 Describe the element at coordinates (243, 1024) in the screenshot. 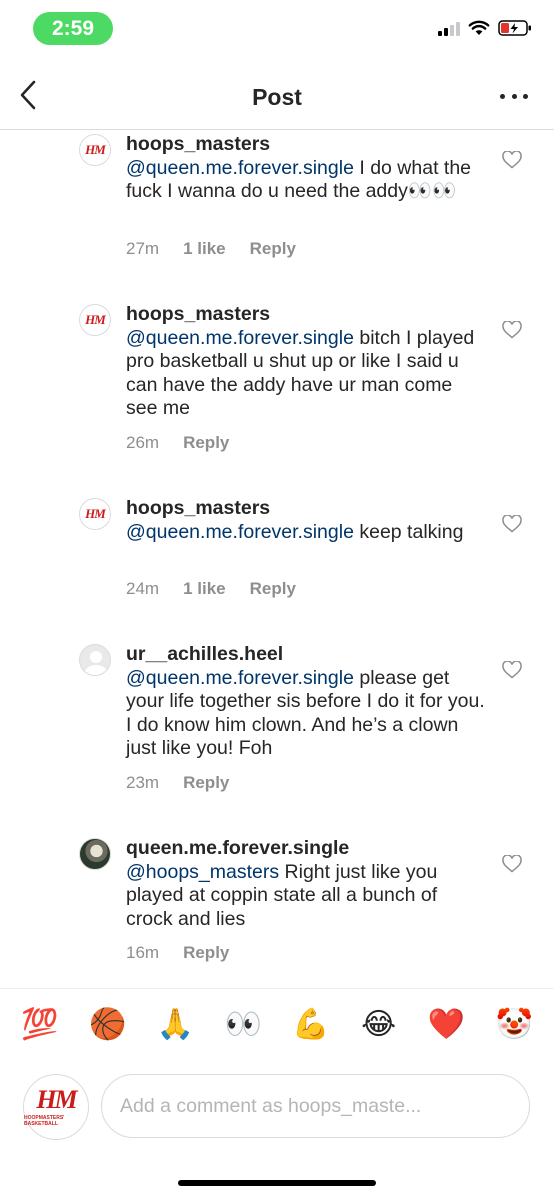

I see `eyes-emoji: 👀` at that location.